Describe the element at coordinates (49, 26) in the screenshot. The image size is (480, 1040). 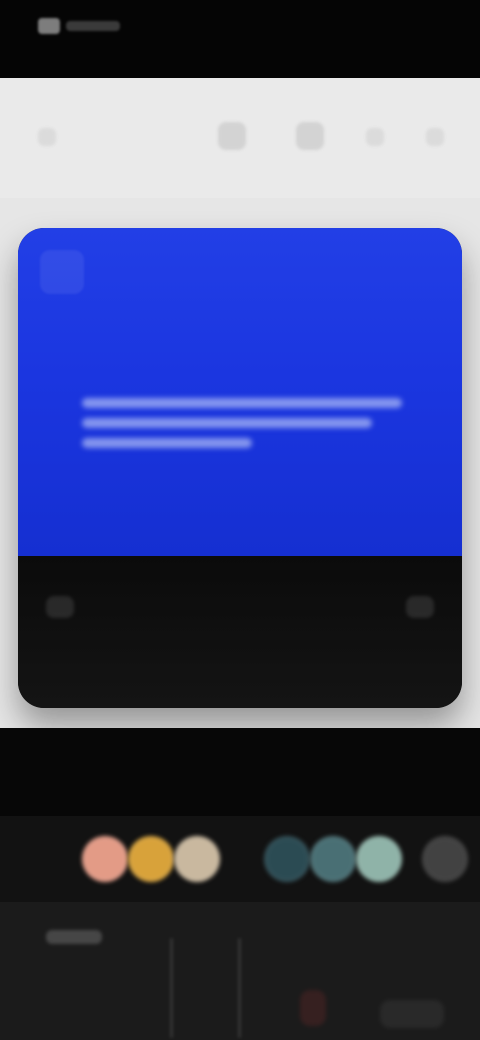
I see `top-left-icon` at that location.